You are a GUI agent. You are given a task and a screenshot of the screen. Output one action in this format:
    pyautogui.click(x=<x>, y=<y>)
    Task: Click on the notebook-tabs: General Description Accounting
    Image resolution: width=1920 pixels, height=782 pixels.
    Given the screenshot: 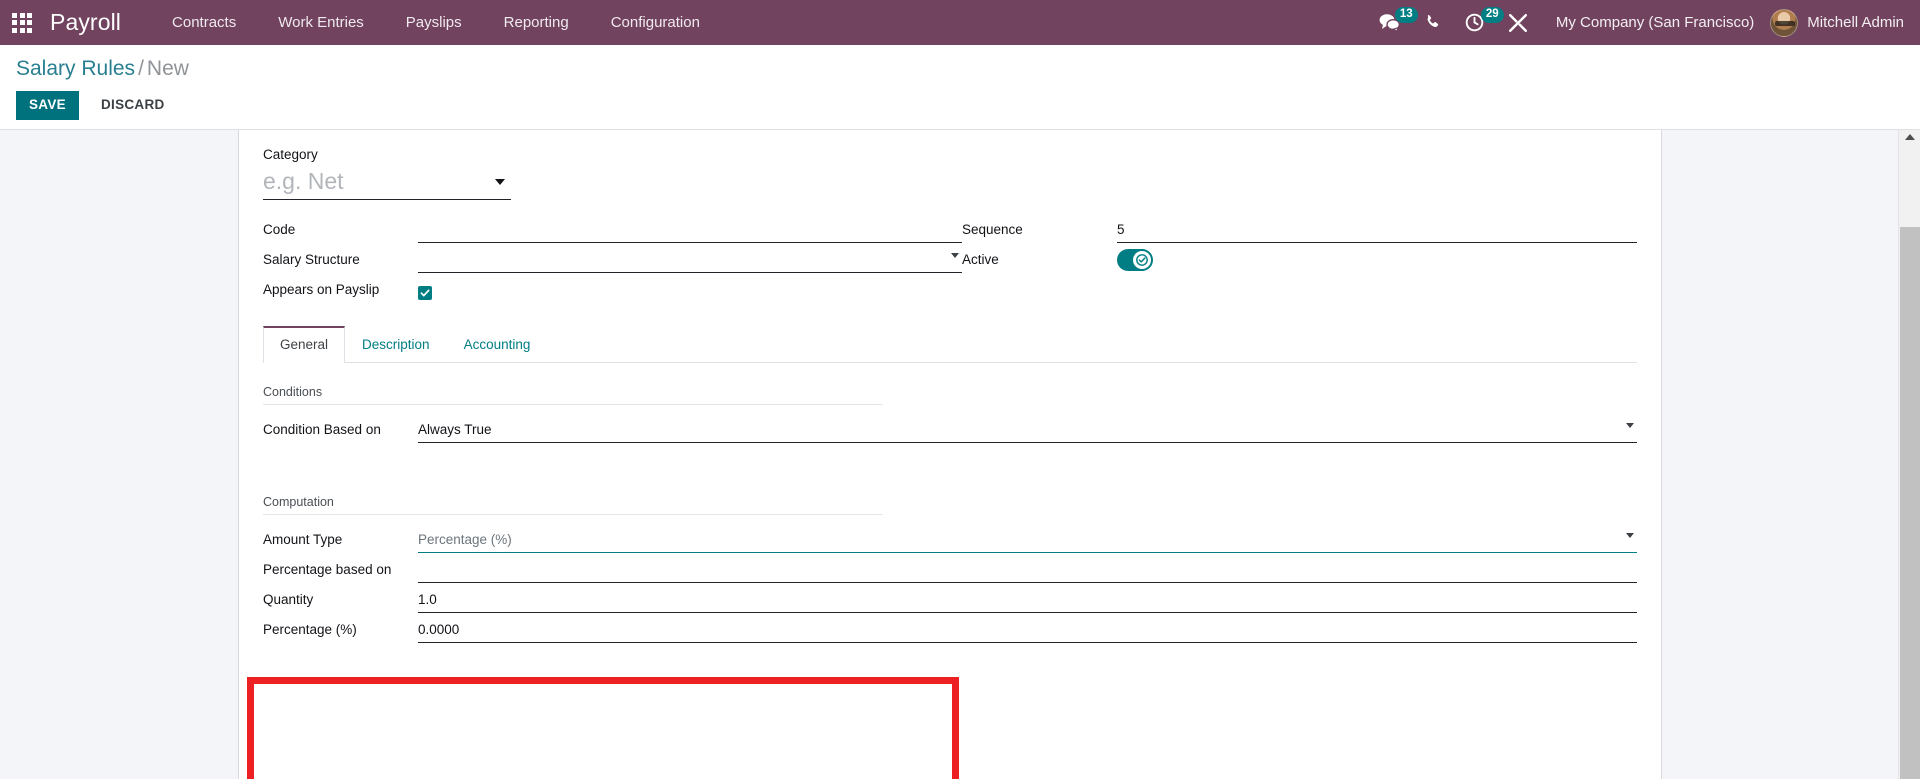 What is the action you would take?
    pyautogui.click(x=950, y=344)
    